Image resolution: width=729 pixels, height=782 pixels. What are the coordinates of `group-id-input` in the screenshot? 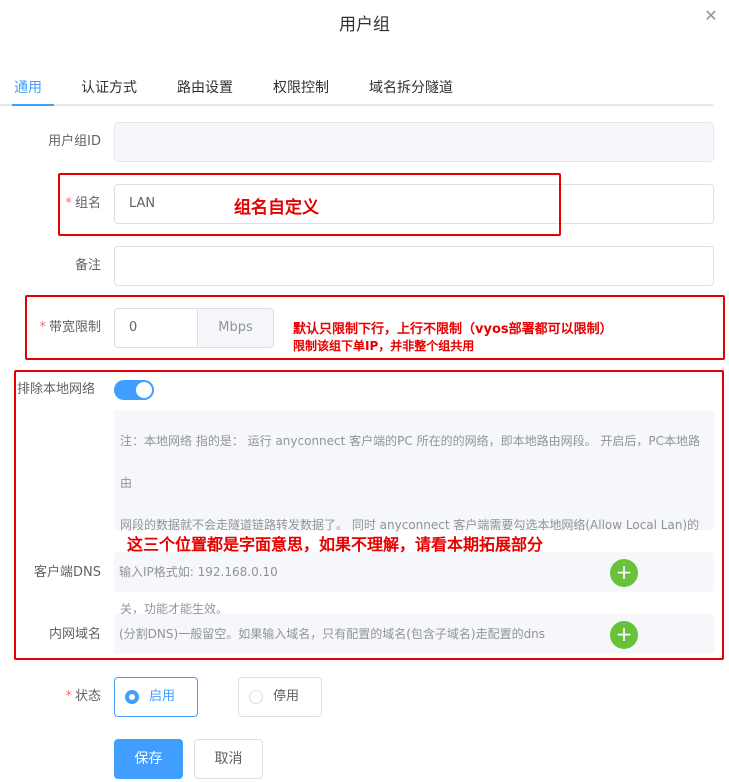 It's located at (414, 142).